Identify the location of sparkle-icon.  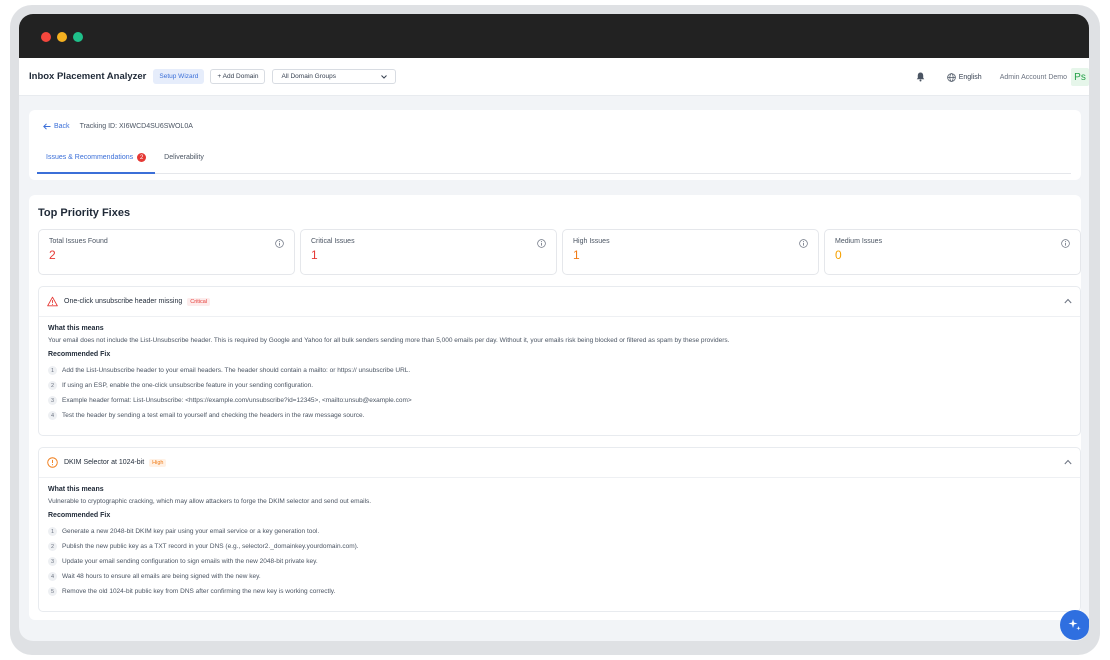
(1074, 625).